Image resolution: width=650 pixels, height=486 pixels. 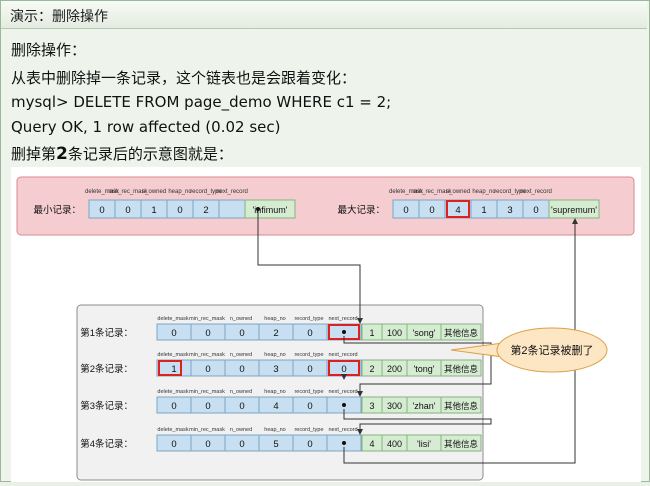 I want to click on min-record-value-0: 0, so click(x=101, y=210).